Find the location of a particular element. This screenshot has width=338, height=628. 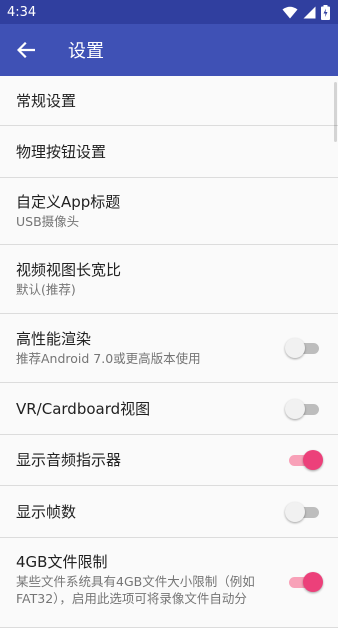

high-performance-render-switch is located at coordinates (303, 348).